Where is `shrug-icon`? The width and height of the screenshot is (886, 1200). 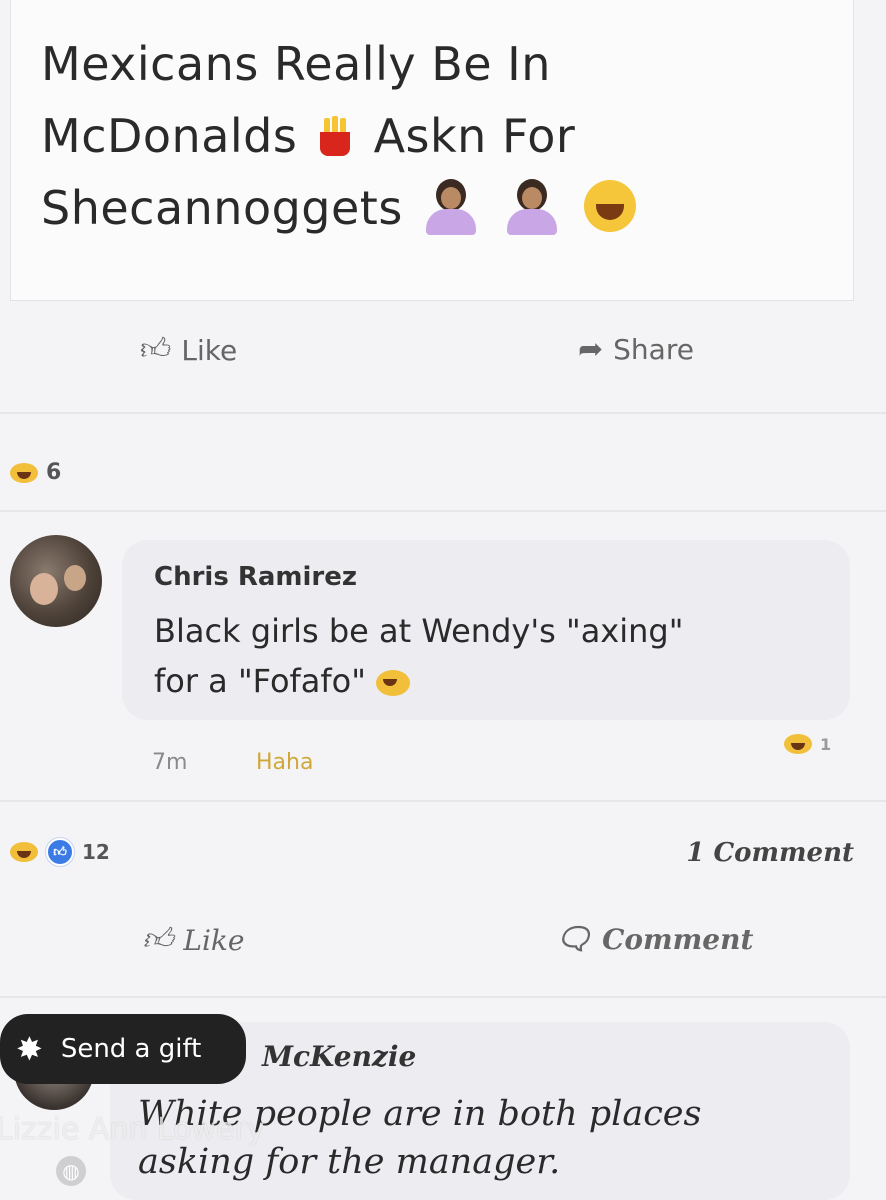
shrug-icon is located at coordinates (532, 206).